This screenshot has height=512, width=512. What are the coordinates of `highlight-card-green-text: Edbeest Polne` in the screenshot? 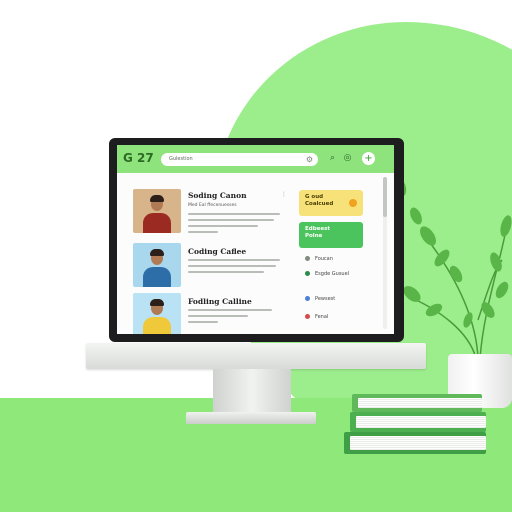 It's located at (317, 232).